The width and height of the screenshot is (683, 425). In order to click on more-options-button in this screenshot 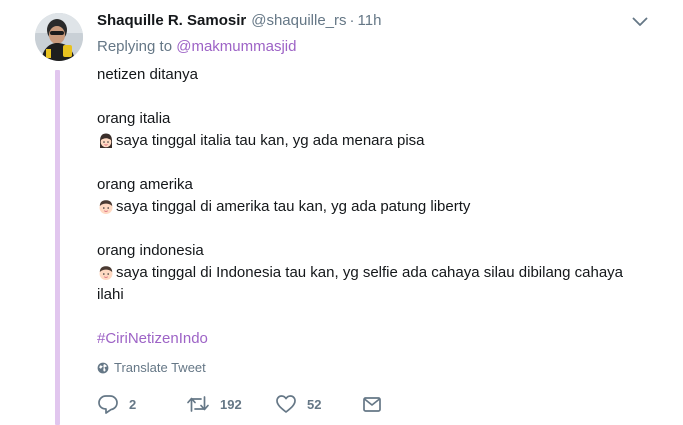, I will do `click(640, 22)`.